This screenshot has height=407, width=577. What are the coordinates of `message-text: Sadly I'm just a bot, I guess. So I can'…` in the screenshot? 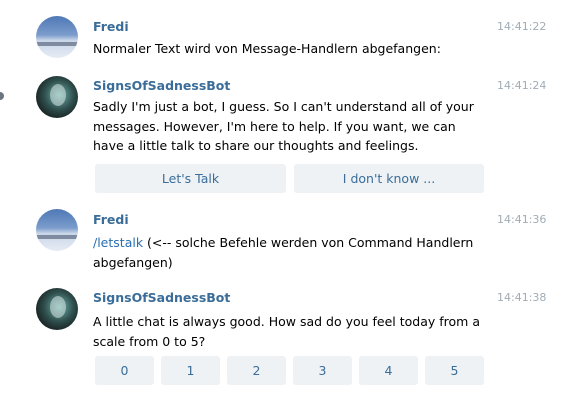 It's located at (283, 126).